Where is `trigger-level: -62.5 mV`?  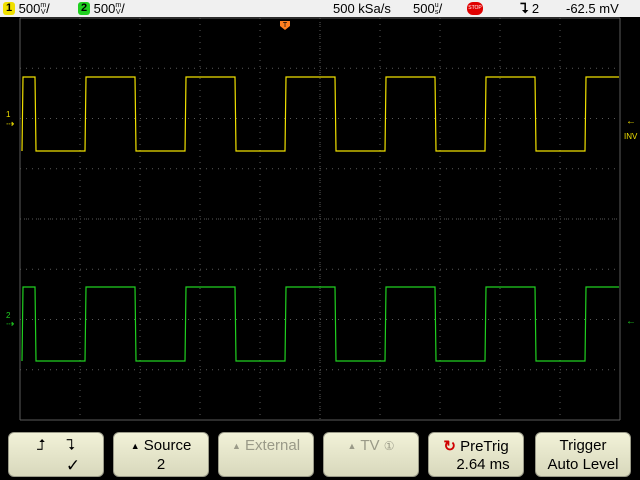
trigger-level: -62.5 mV is located at coordinates (592, 8).